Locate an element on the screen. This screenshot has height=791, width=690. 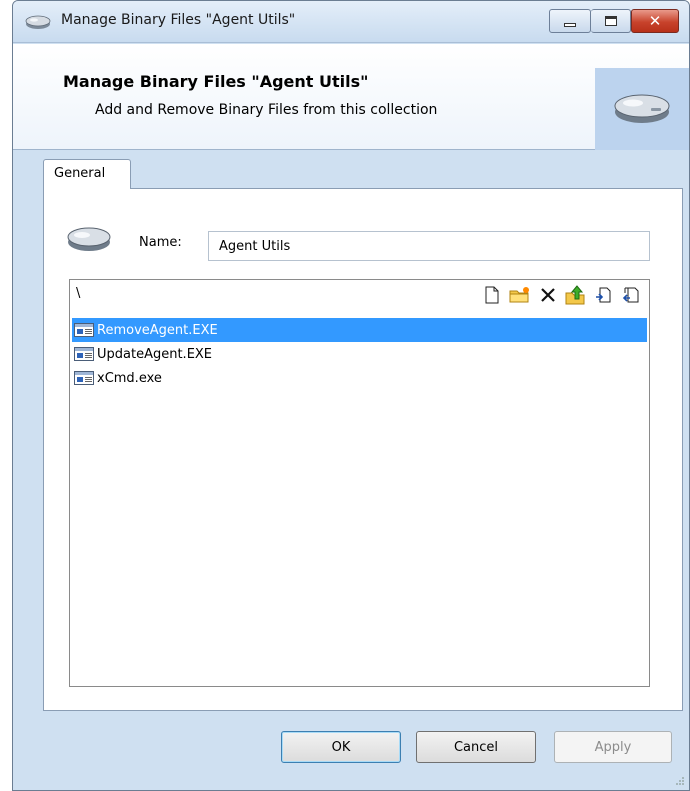
minimize-button is located at coordinates (570, 21).